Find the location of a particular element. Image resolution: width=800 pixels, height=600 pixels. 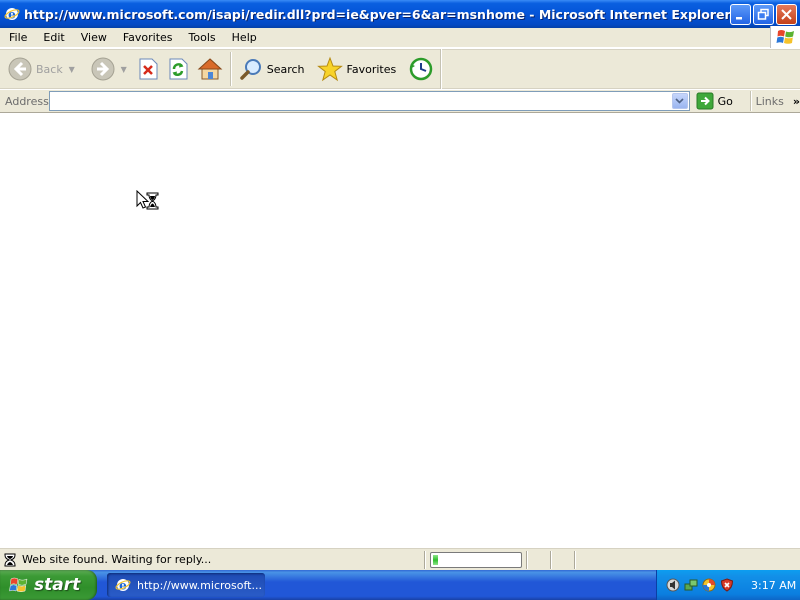

home-icon is located at coordinates (210, 69).